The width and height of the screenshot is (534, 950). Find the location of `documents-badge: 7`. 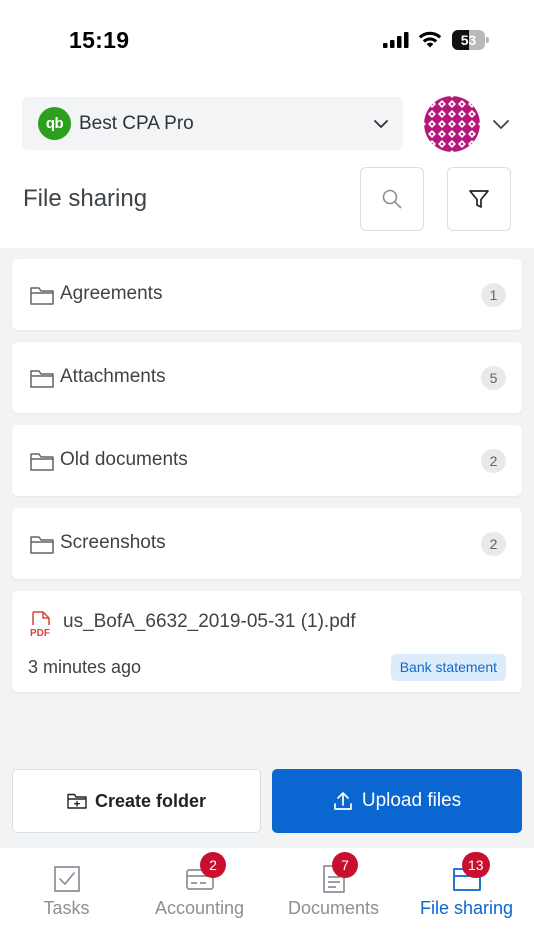

documents-badge: 7 is located at coordinates (345, 865).